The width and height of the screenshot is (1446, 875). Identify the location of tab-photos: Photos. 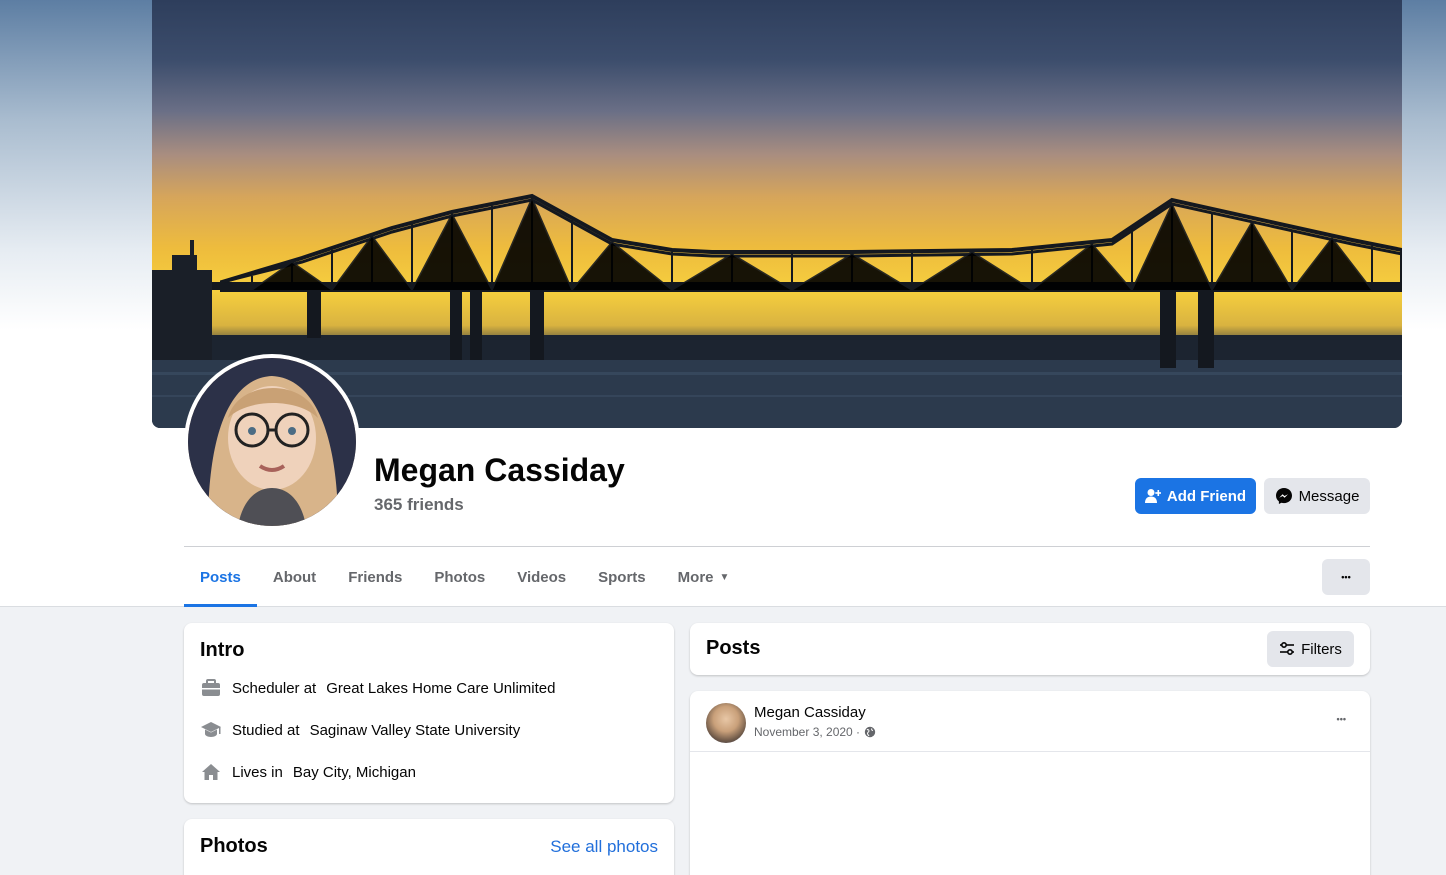
(459, 577).